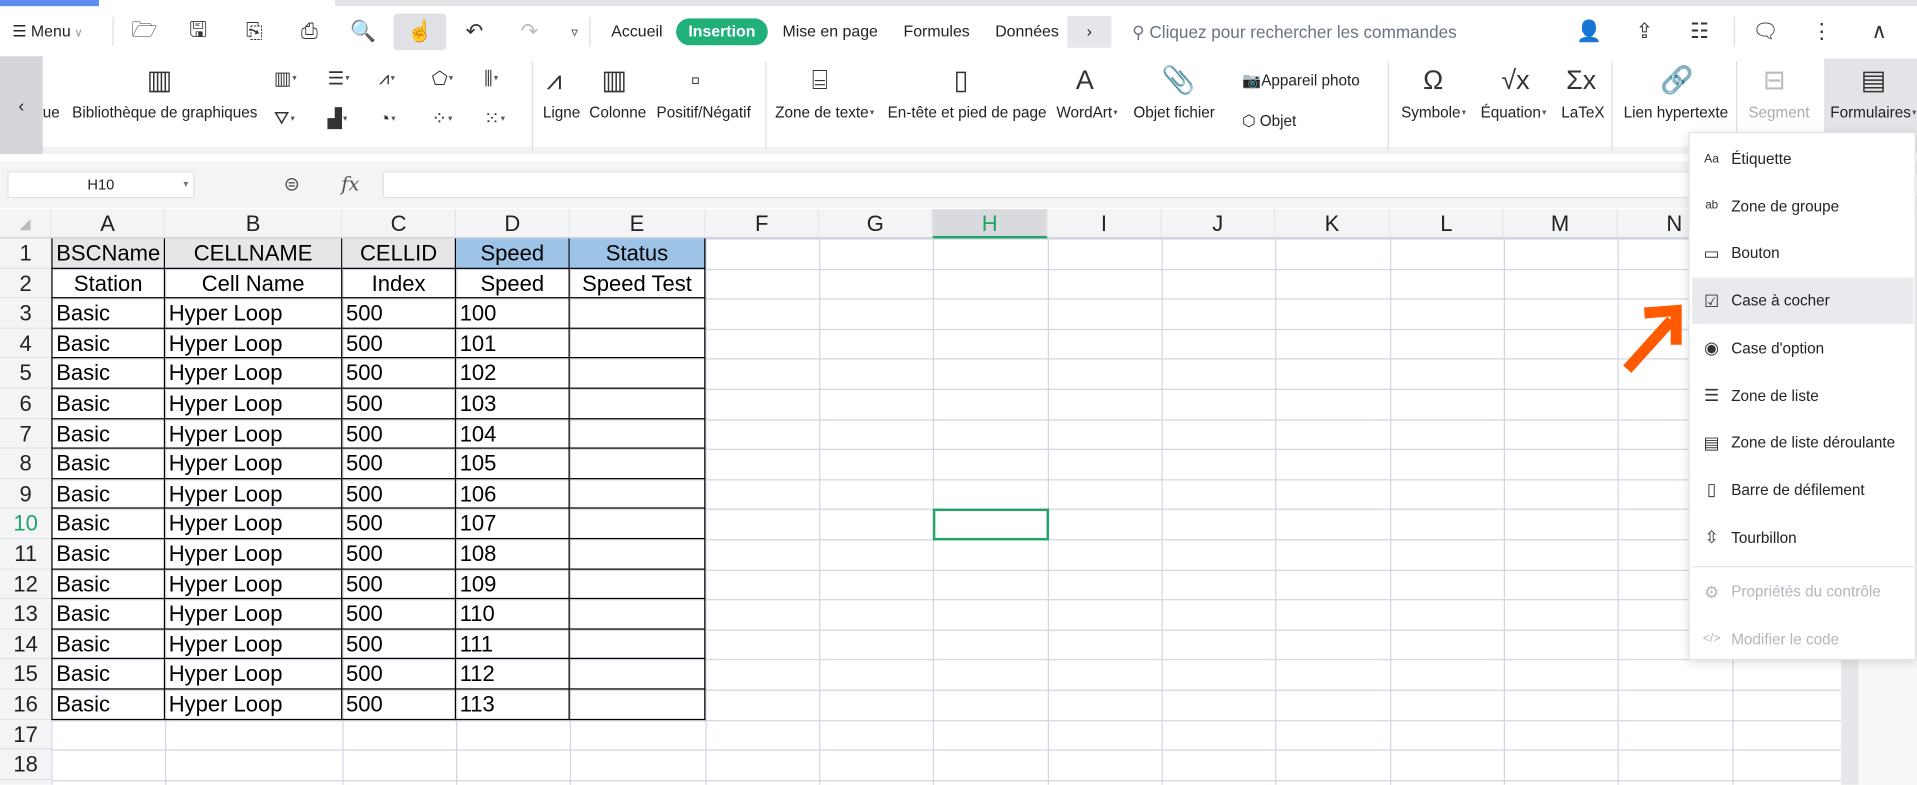  What do you see at coordinates (1089, 31) in the screenshot?
I see `more-tabs-button: ›` at bounding box center [1089, 31].